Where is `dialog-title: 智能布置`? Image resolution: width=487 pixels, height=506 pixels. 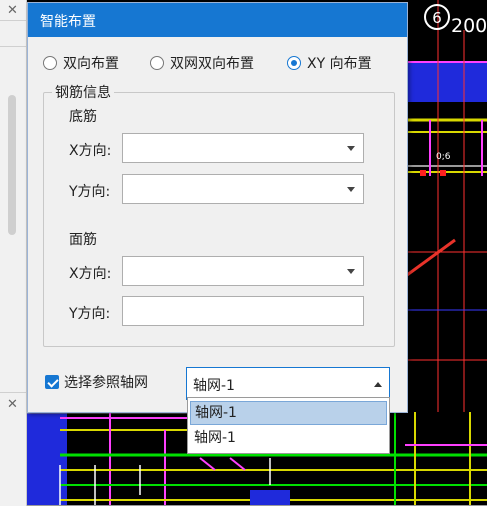
dialog-title: 智能布置 is located at coordinates (68, 22).